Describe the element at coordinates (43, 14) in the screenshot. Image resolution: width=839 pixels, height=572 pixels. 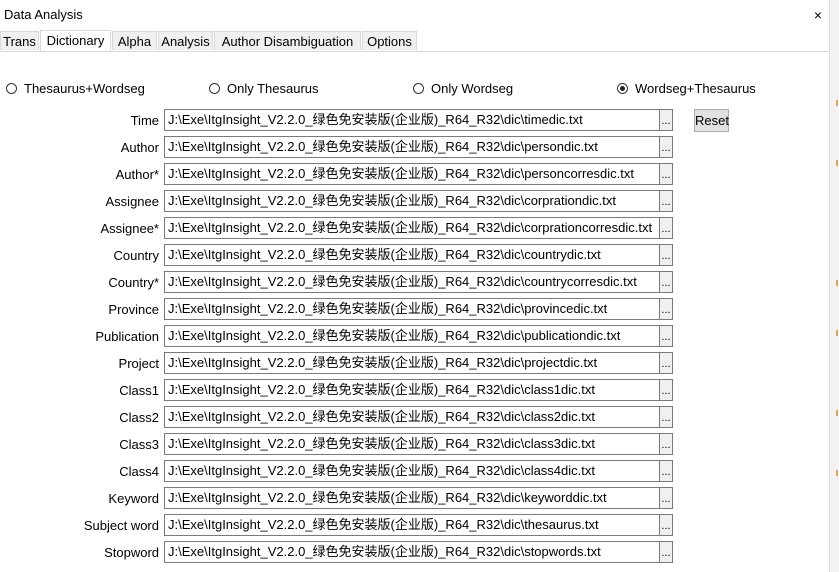
I see `window-title: Data Analysis` at that location.